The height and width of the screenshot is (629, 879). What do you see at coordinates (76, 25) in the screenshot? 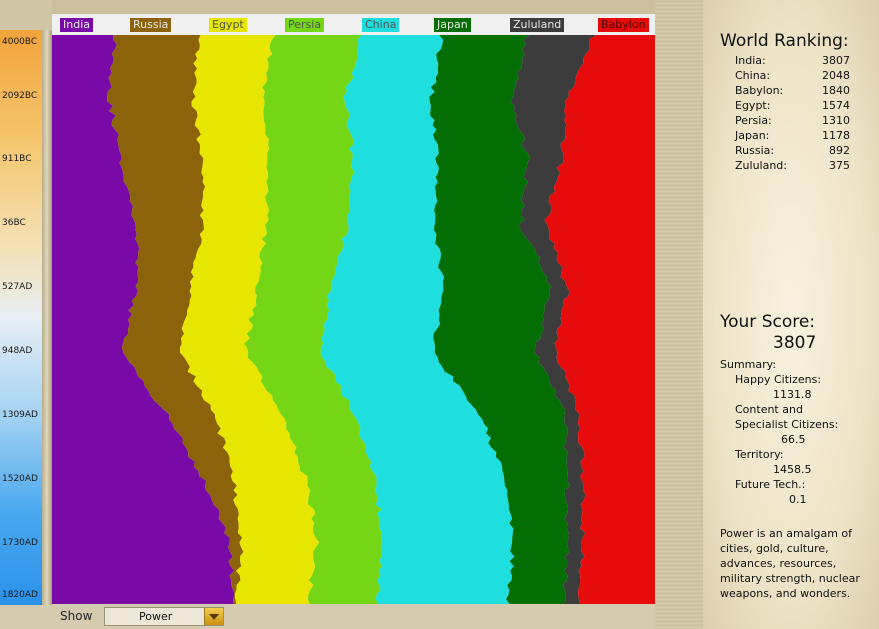
I see `legend-item: India` at bounding box center [76, 25].